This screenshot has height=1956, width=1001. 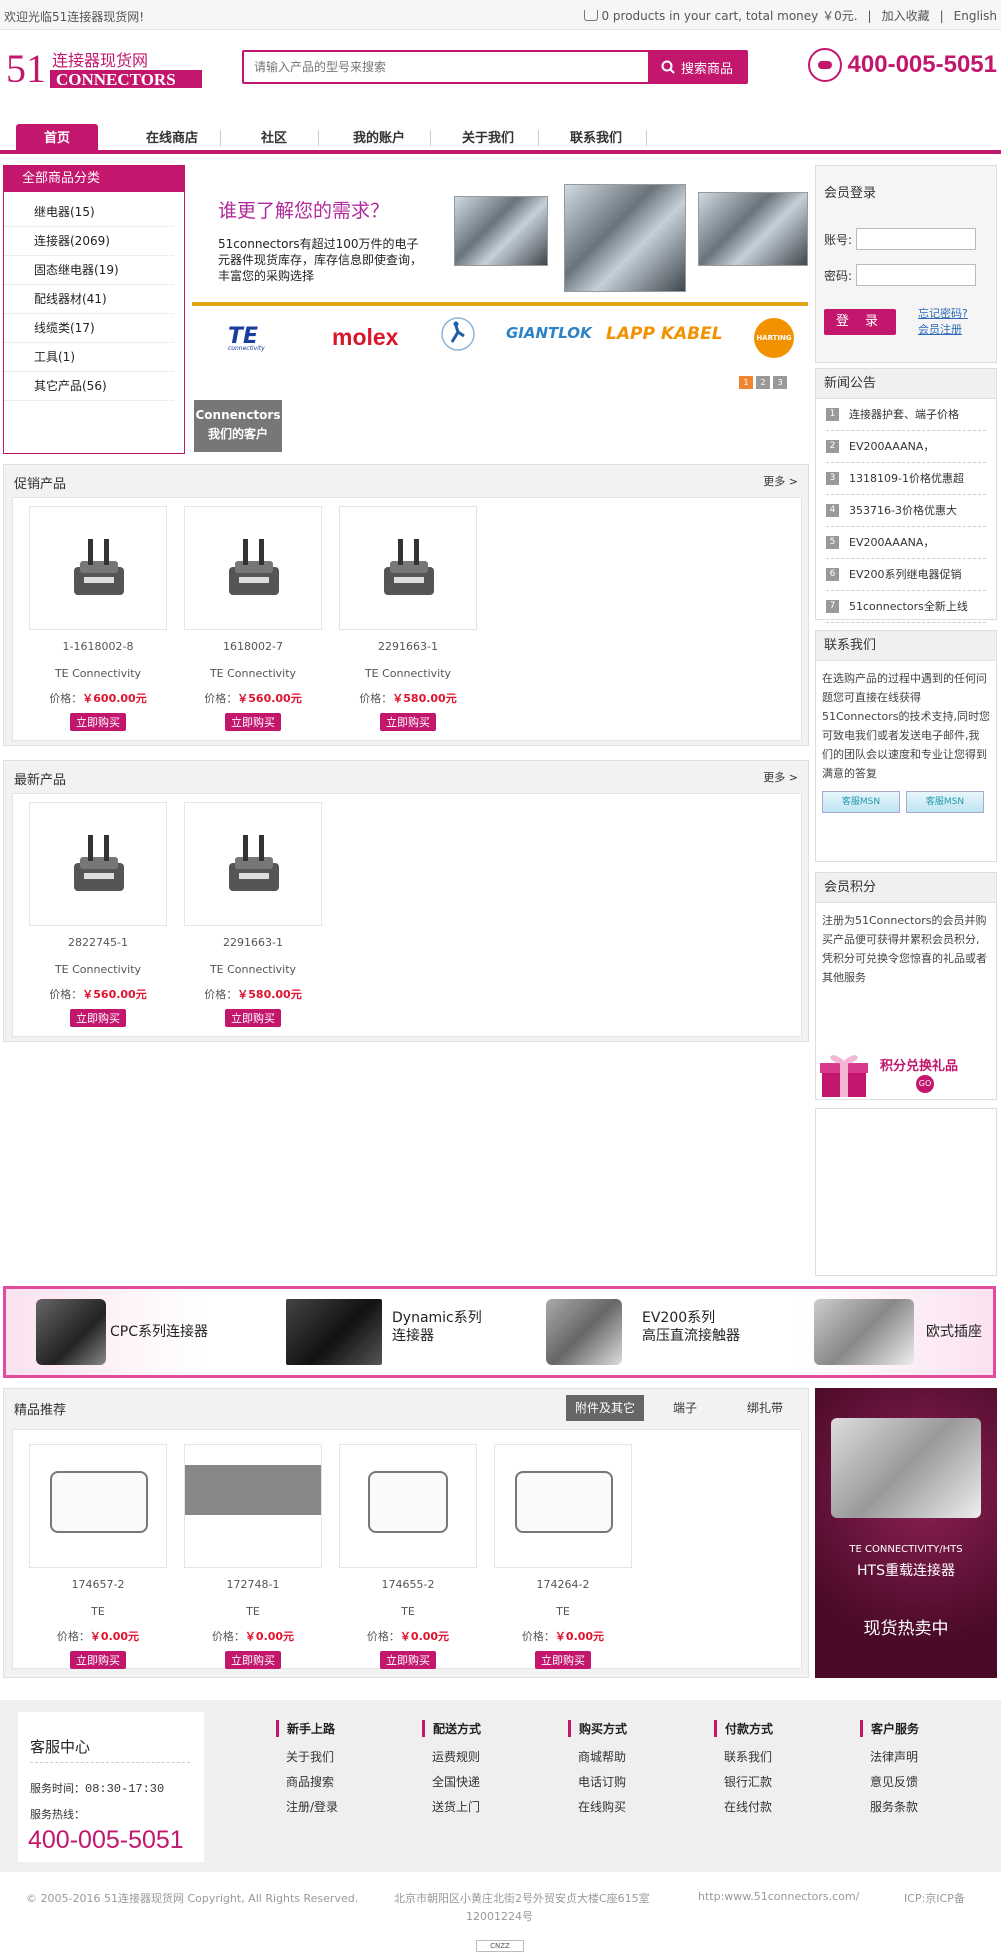 I want to click on product-card: 174657-2 TE 价格：￥0.00元 立即购买, so click(x=98, y=1556).